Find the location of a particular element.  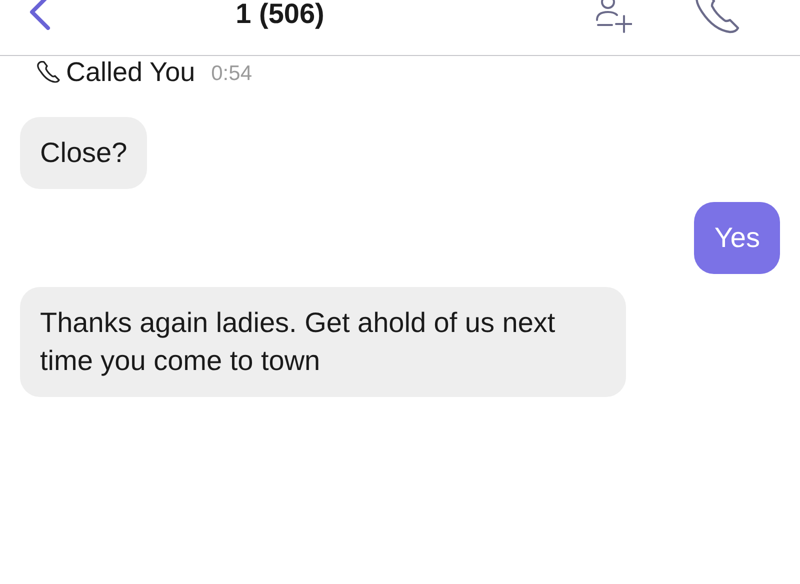

contact-title: 1 (506) is located at coordinates (280, 15).